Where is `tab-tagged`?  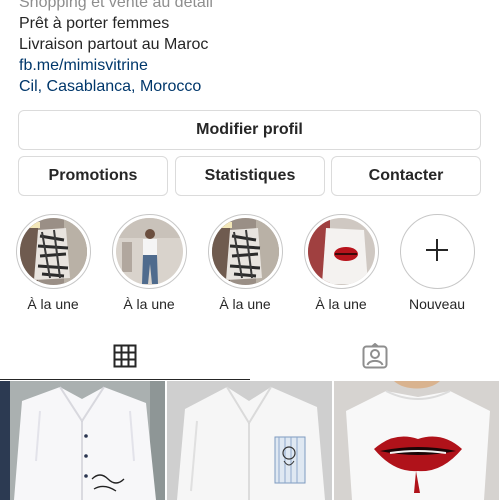 tab-tagged is located at coordinates (375, 358).